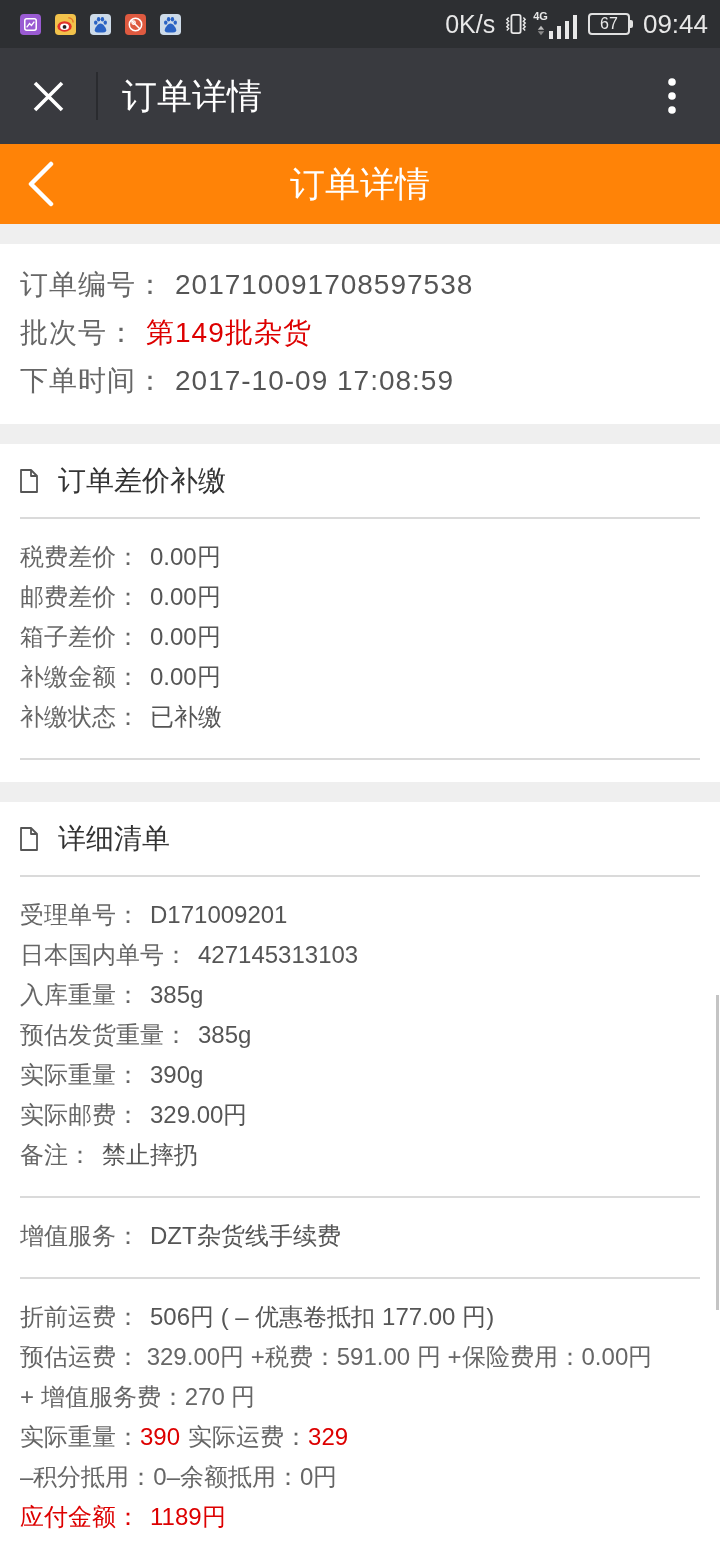 The image size is (720, 1562). I want to click on field-label: 补缴金额：, so click(80, 676).